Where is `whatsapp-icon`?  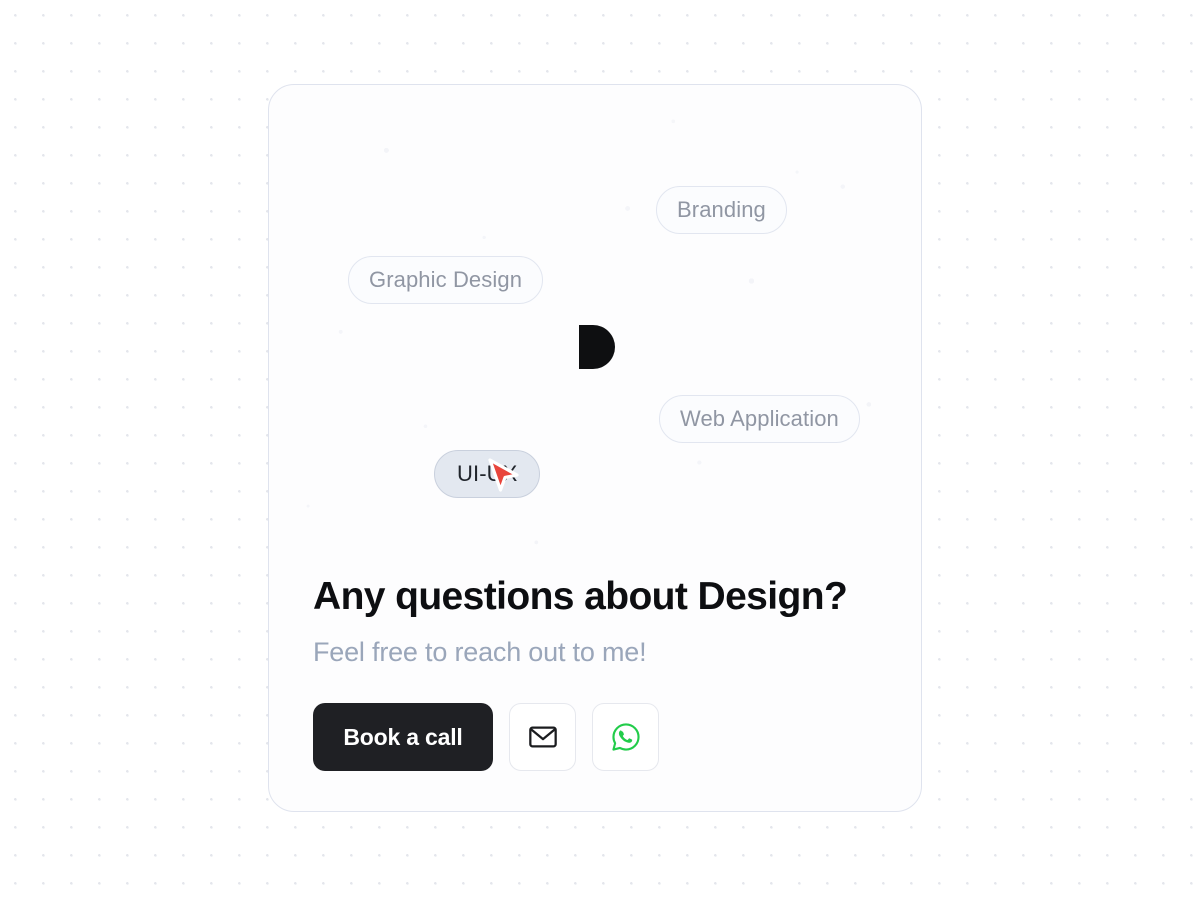 whatsapp-icon is located at coordinates (625, 737).